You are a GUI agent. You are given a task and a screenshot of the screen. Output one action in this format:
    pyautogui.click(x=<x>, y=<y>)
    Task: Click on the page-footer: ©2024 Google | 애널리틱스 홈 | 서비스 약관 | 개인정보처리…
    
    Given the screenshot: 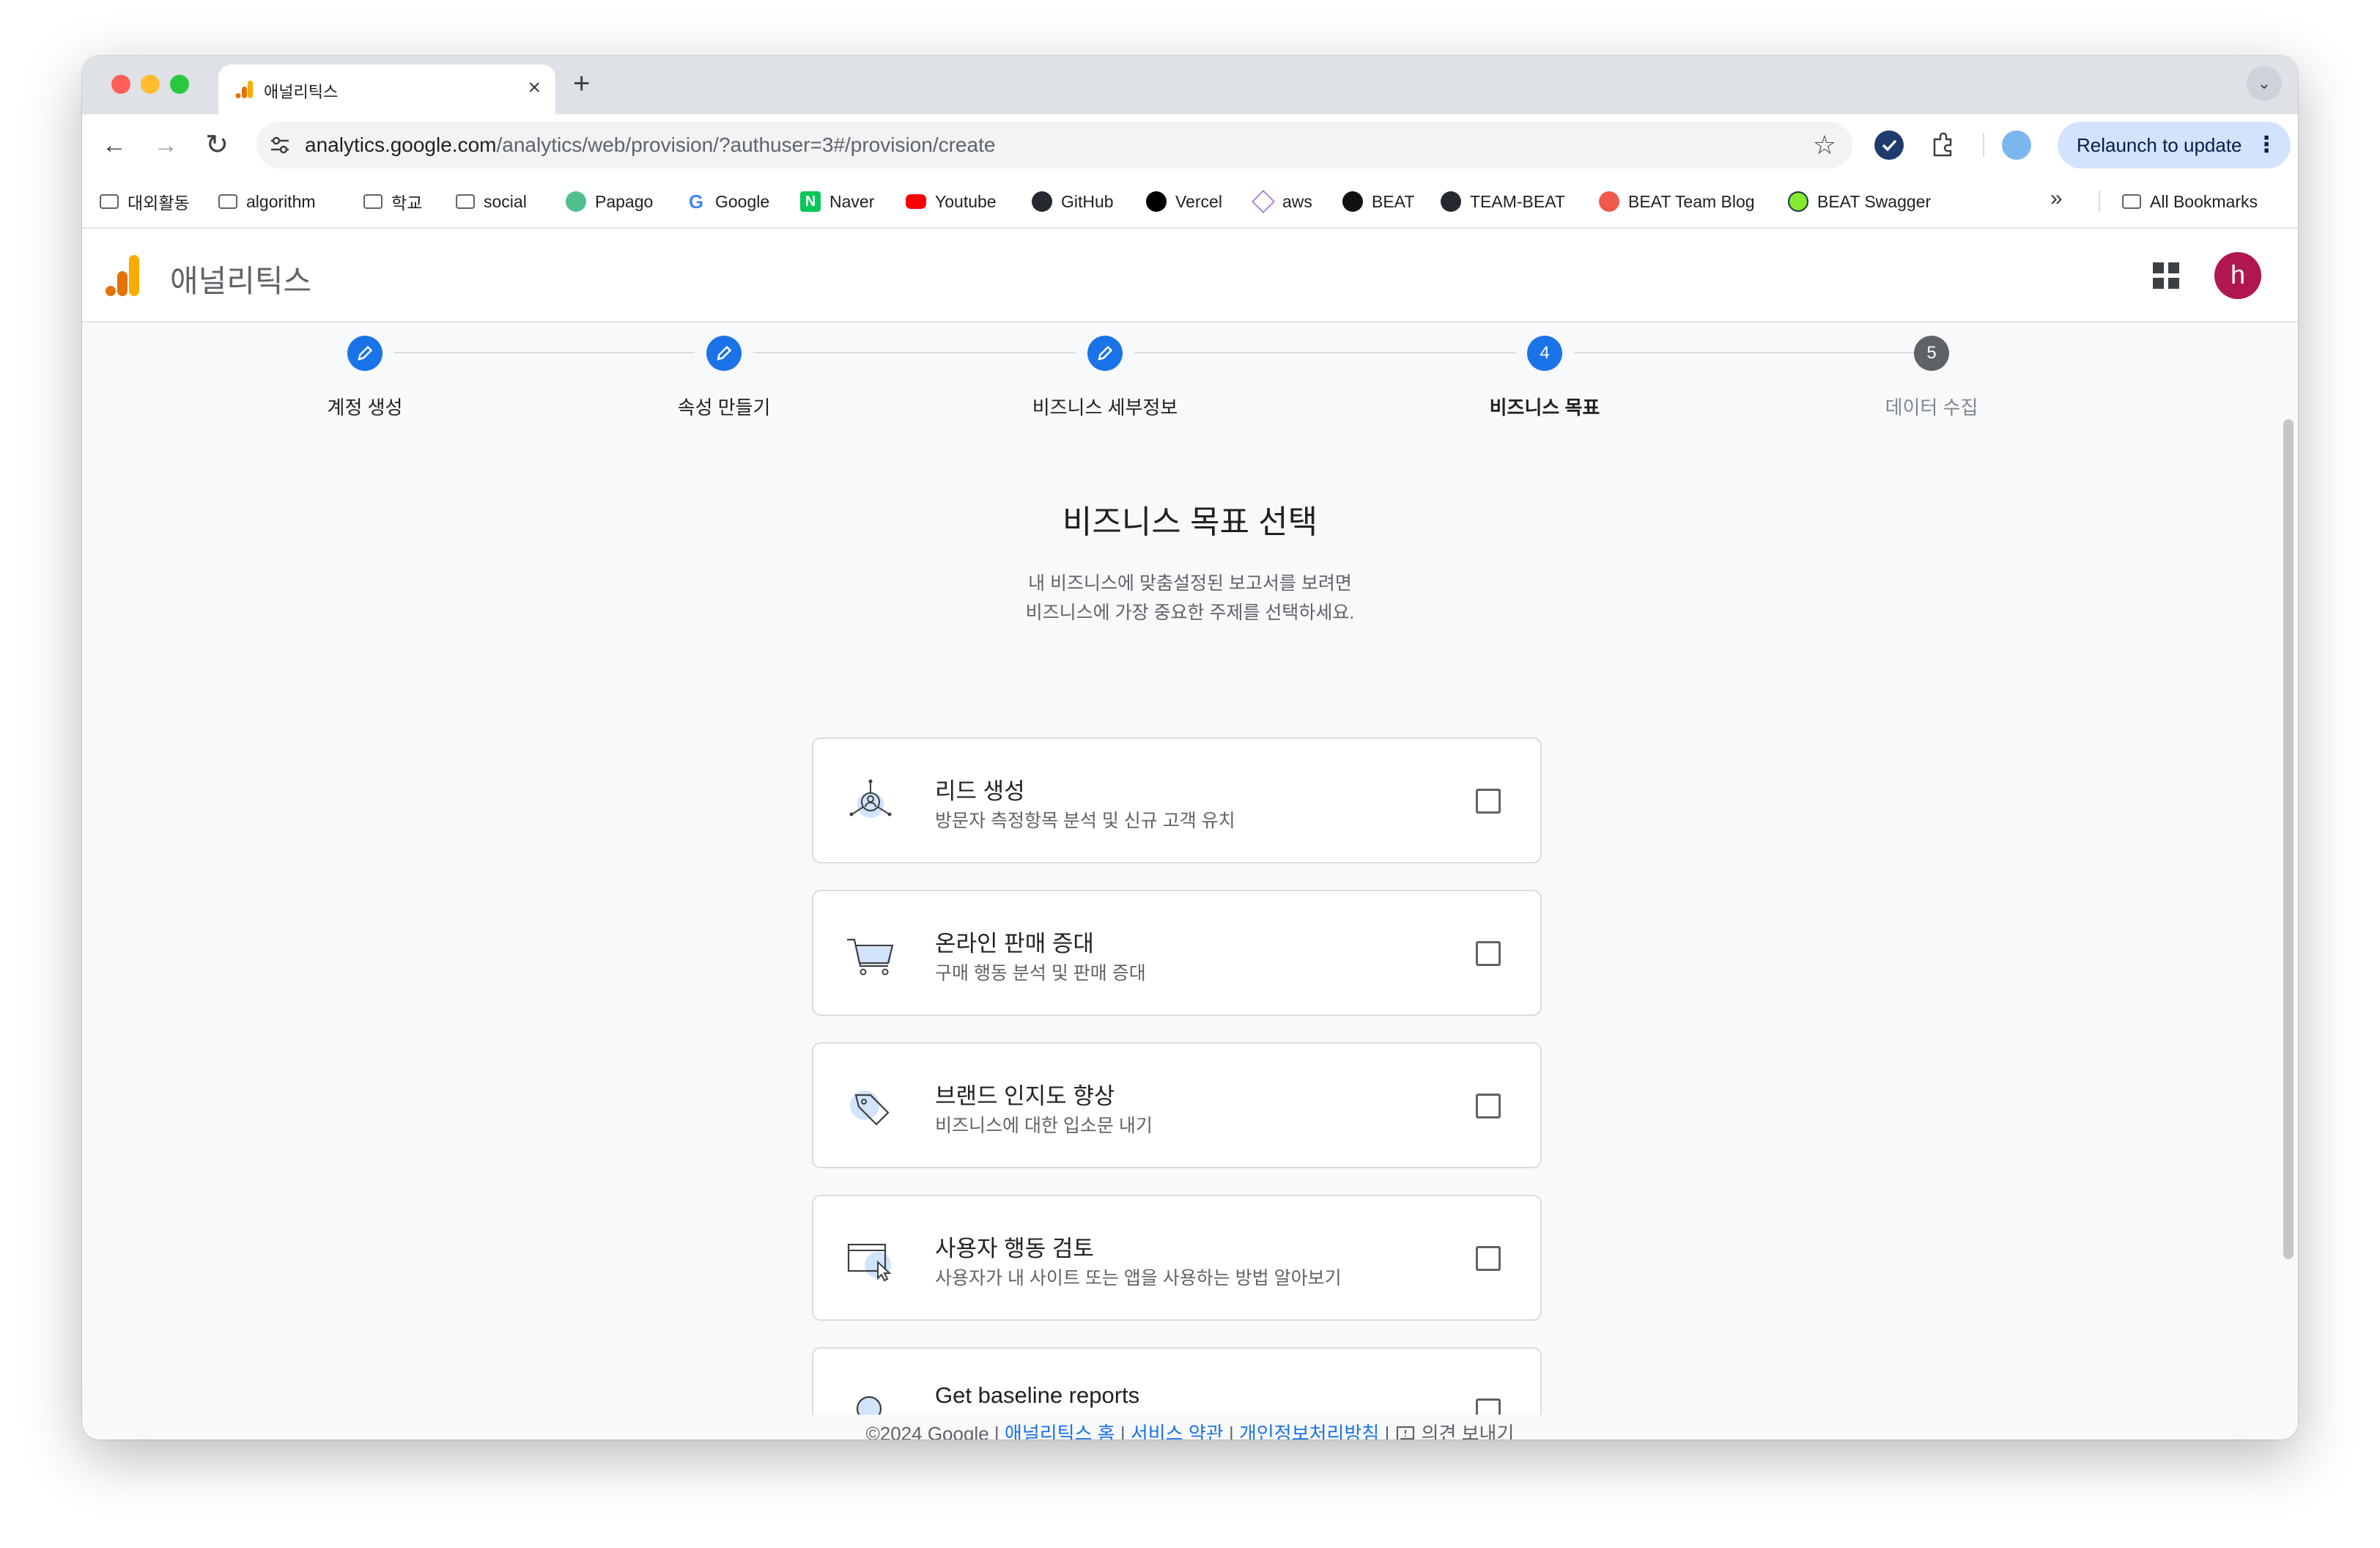 What is the action you would take?
    pyautogui.click(x=1190, y=1429)
    